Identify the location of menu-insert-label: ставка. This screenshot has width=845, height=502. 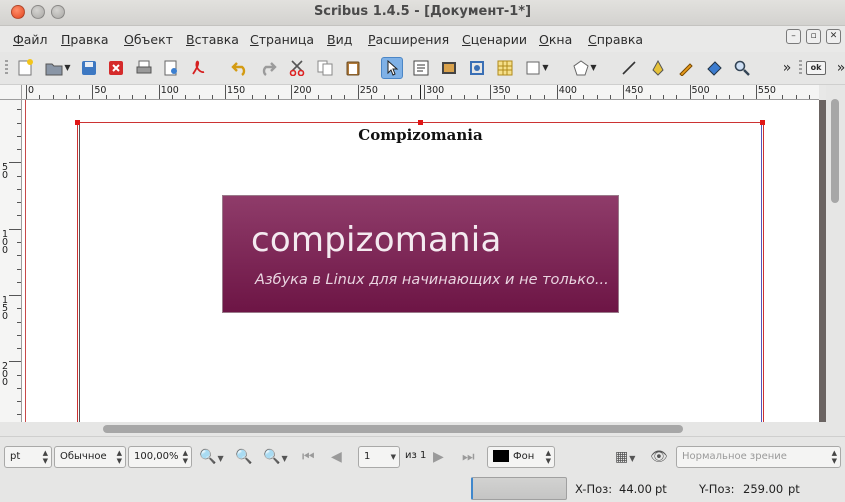
(216, 39).